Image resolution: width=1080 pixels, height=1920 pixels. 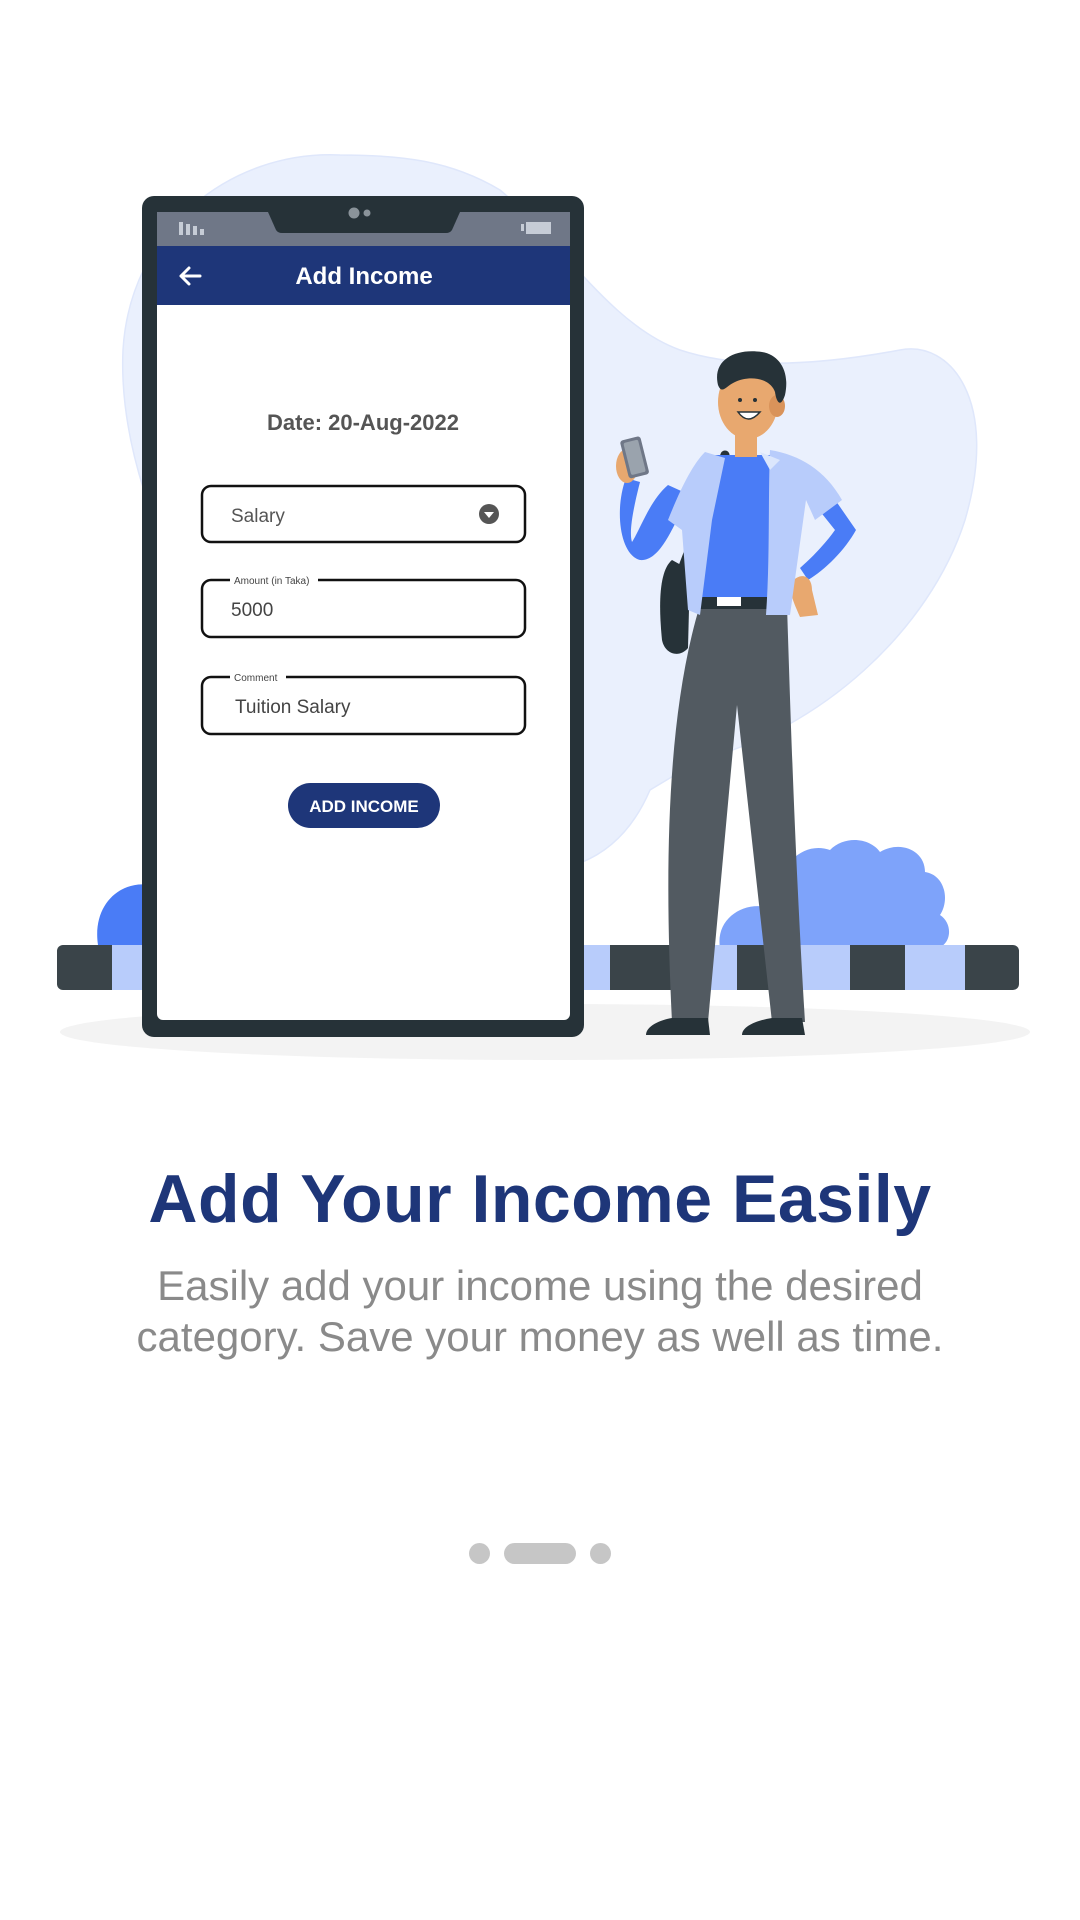 I want to click on phone-camera-icon, so click(x=354, y=213).